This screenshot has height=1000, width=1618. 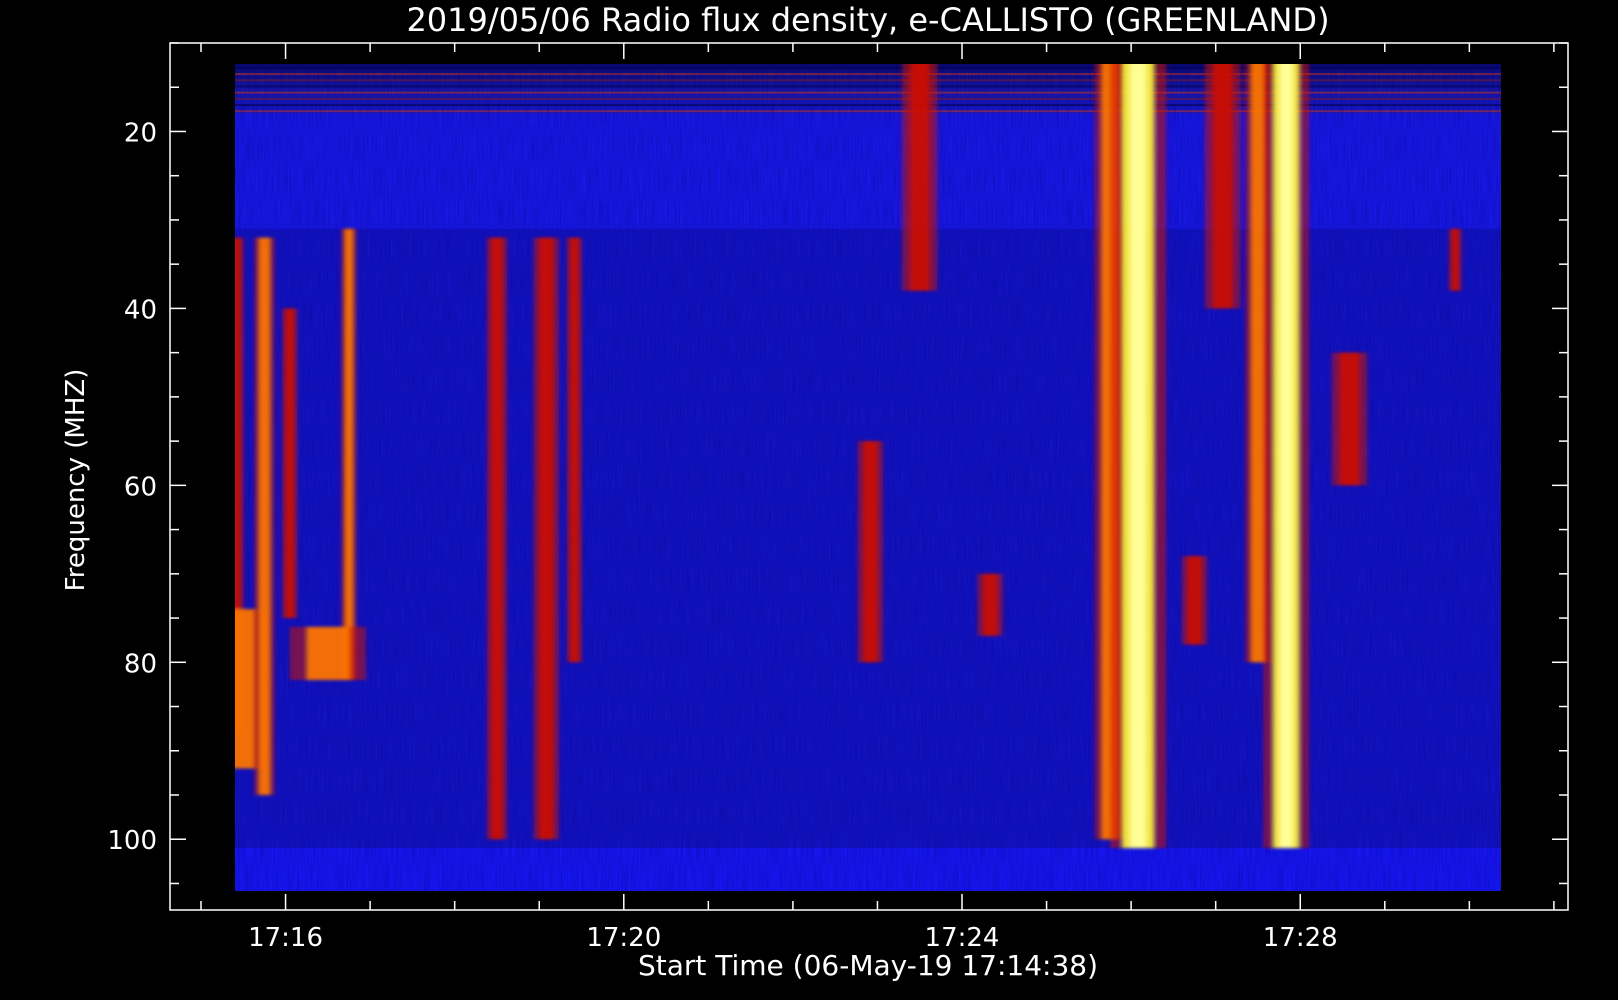 What do you see at coordinates (285, 938) in the screenshot?
I see `x-tick-label: 17:16` at bounding box center [285, 938].